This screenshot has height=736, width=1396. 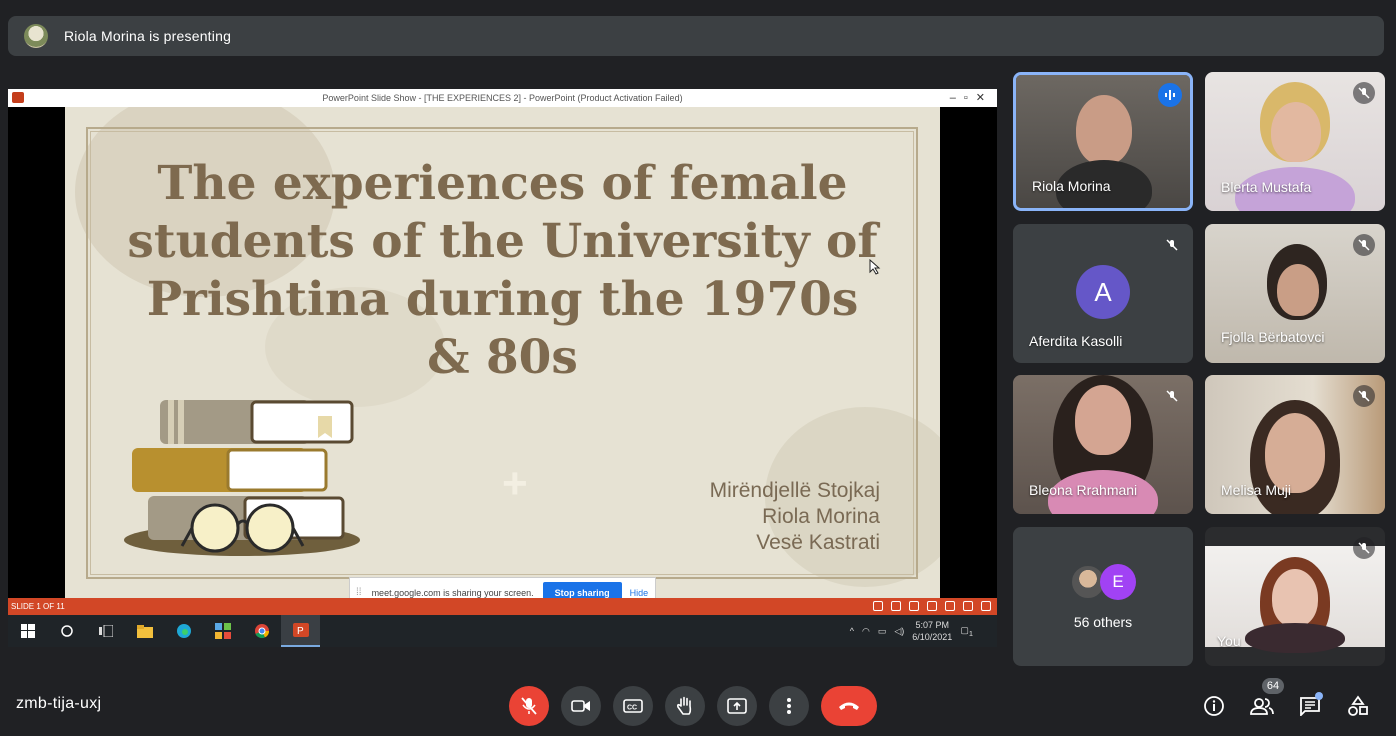 I want to click on mic-toggle-button, so click(x=529, y=706).